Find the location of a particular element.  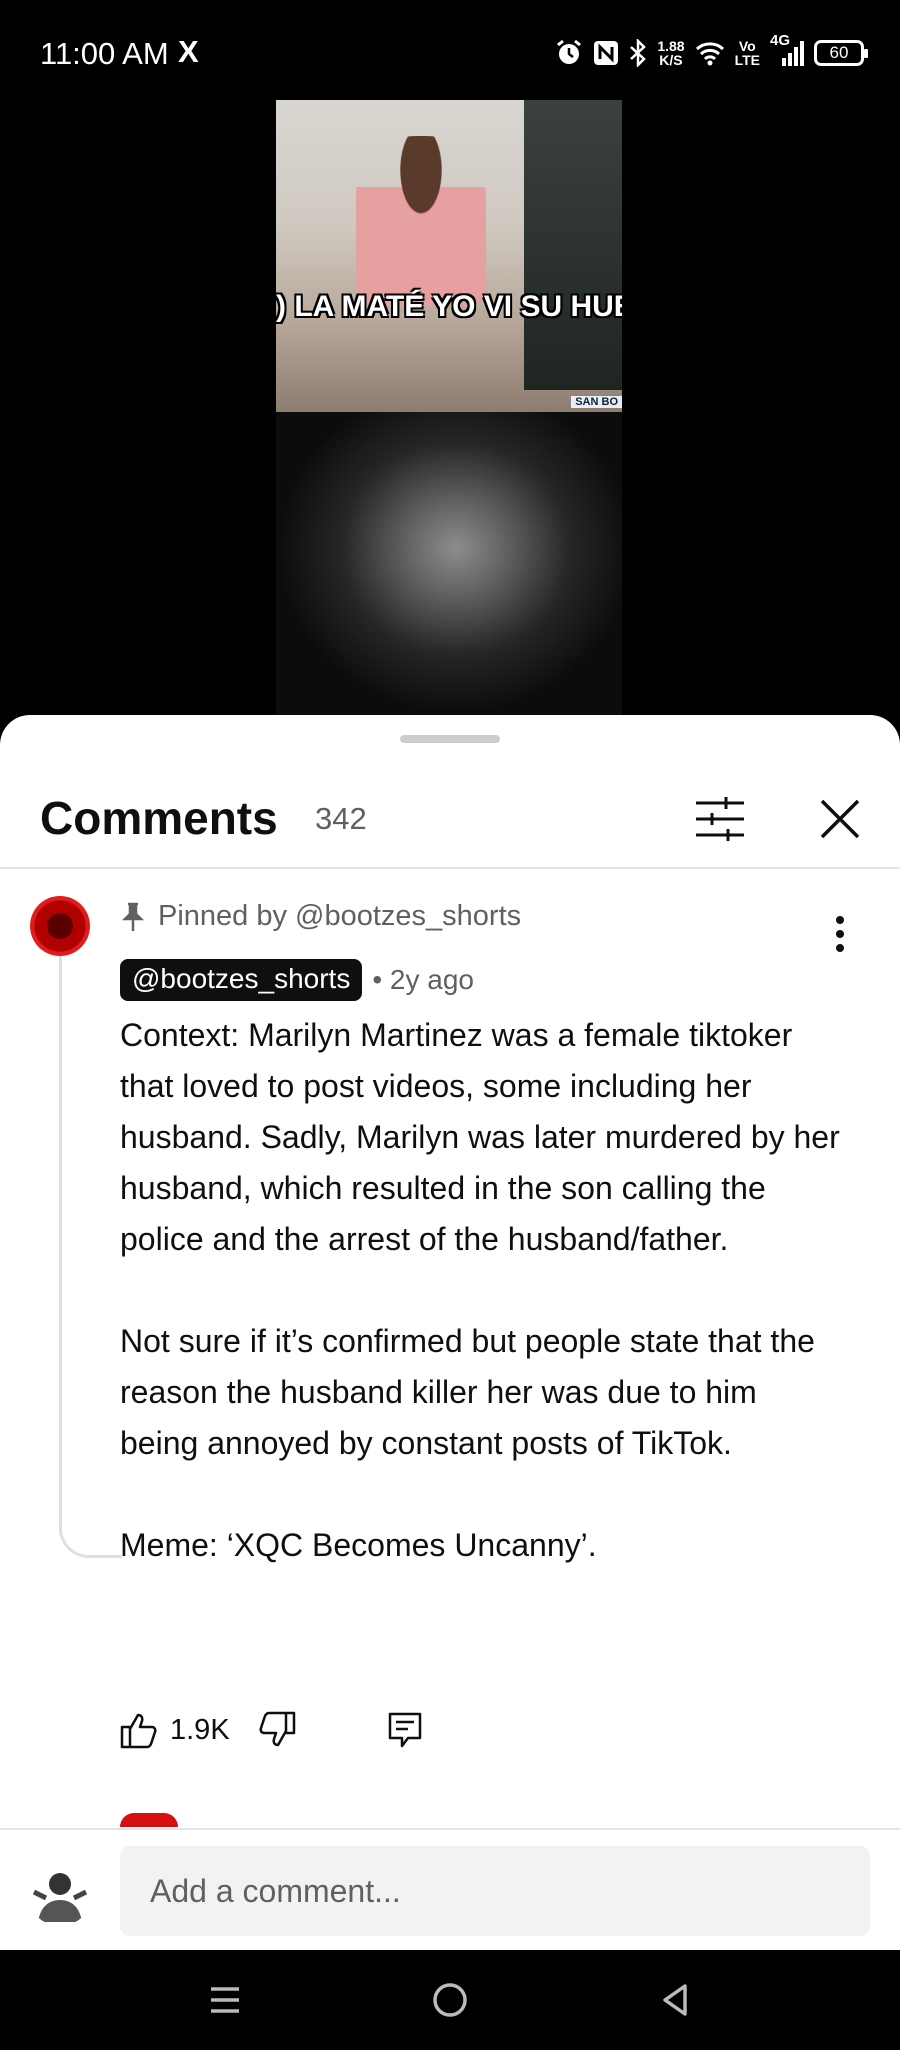

menu-icon is located at coordinates (225, 2000).